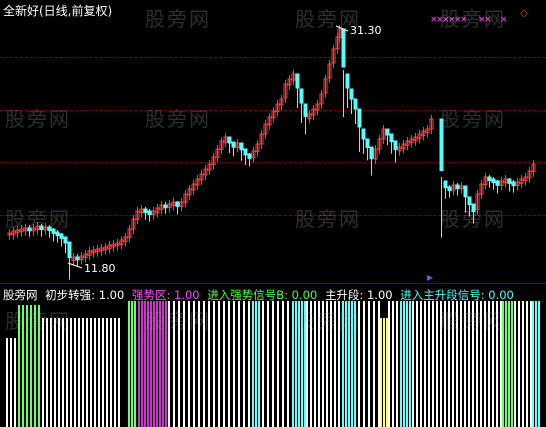 This screenshot has height=427, width=546. Describe the element at coordinates (58, 11) in the screenshot. I see `chart-title: 全新好(日线,前复权)` at that location.